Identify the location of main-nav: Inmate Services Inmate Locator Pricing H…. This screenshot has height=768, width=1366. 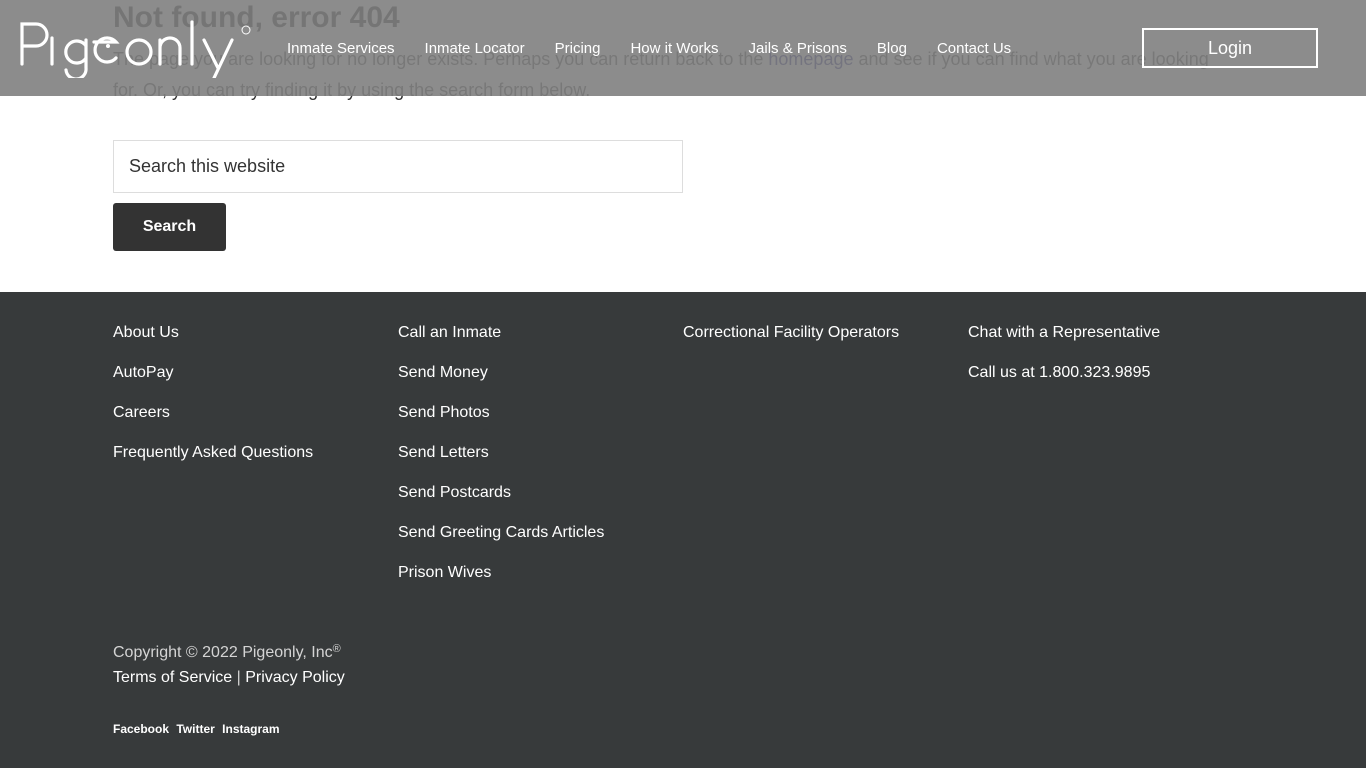
(664, 49).